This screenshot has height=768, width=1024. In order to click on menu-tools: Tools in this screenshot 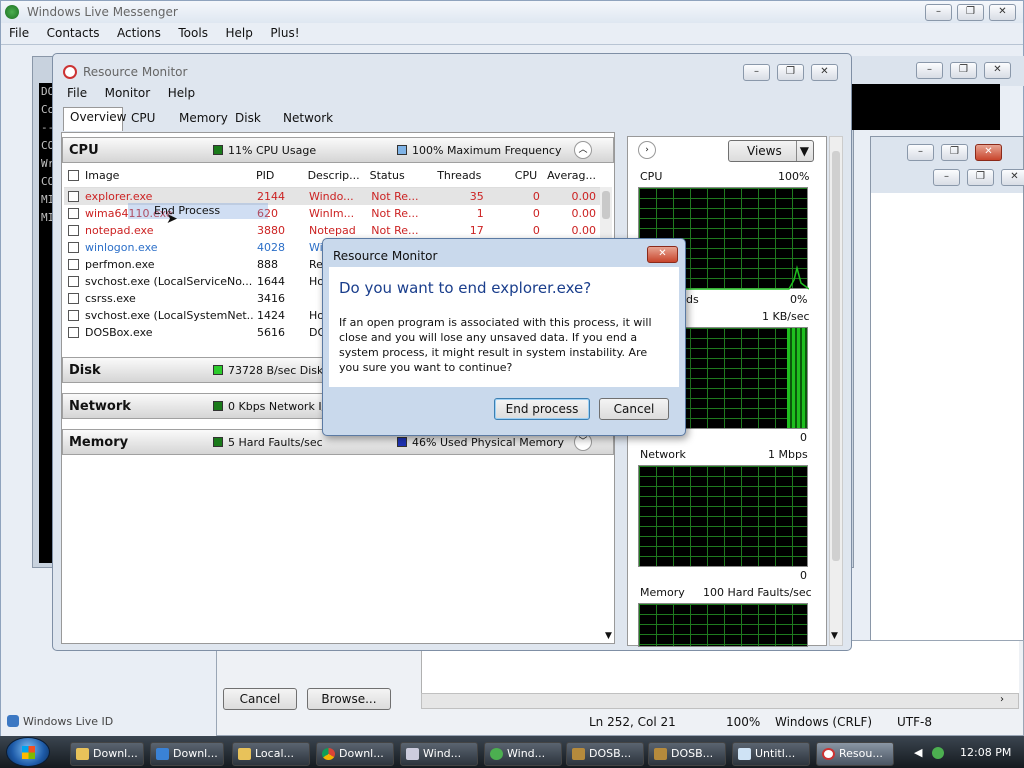, I will do `click(193, 33)`.